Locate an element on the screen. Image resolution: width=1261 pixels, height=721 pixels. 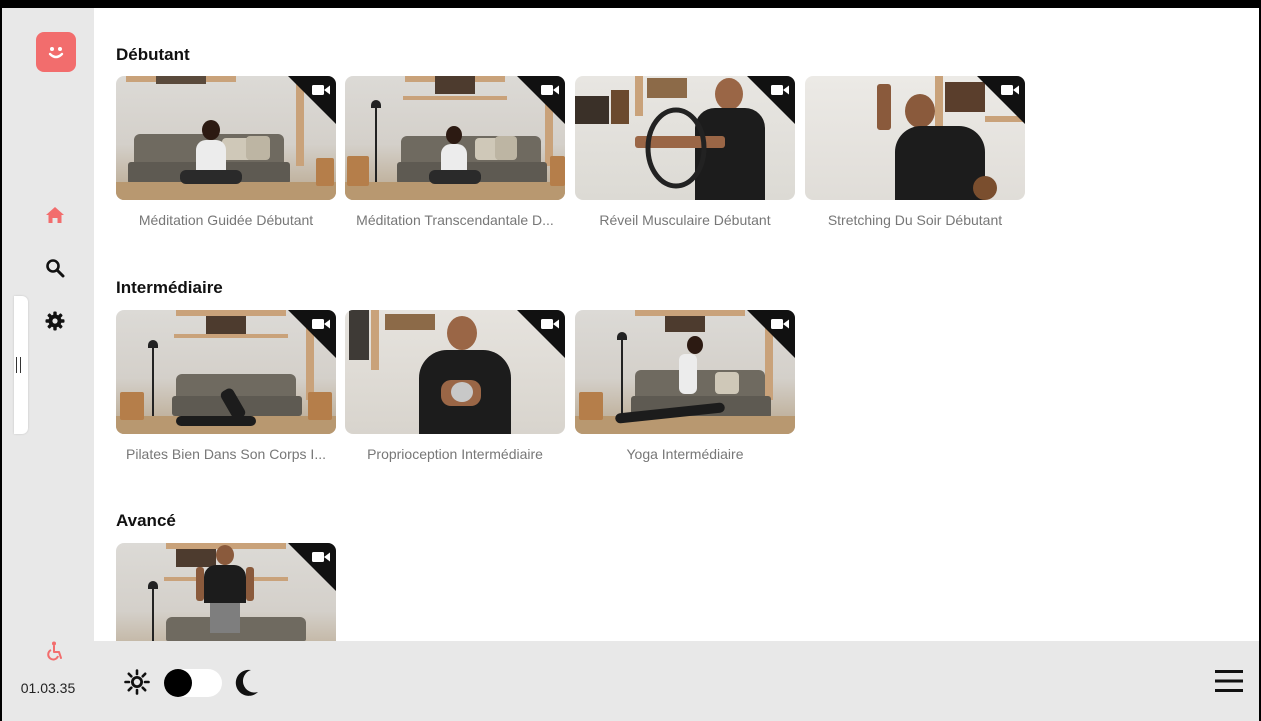
bottom-bar is located at coordinates (676, 681).